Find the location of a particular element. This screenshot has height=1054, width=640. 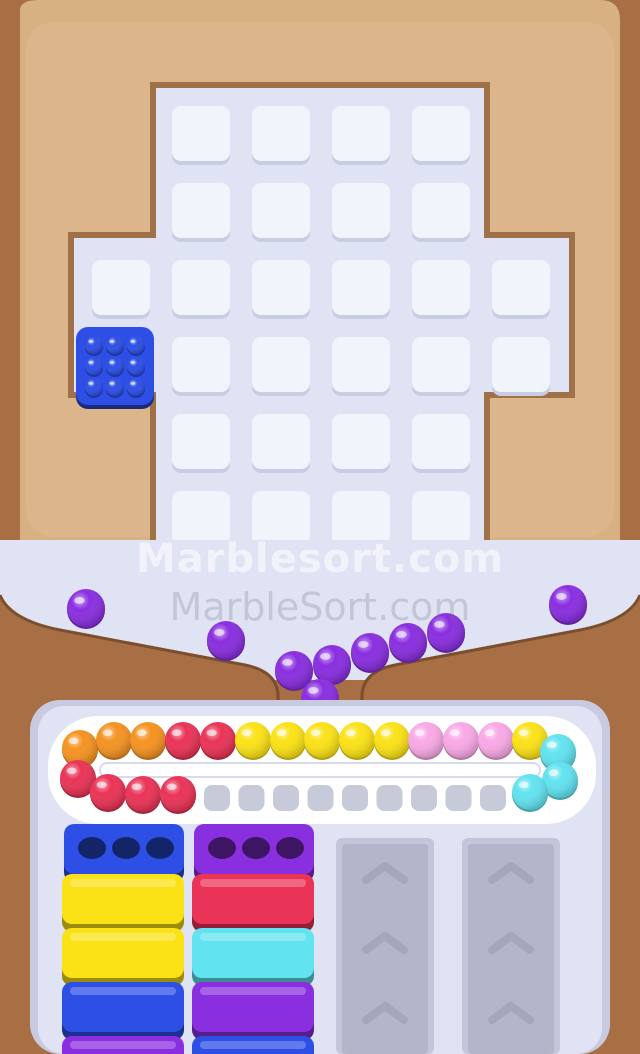

conveyor-empty-slots is located at coordinates (355, 798).